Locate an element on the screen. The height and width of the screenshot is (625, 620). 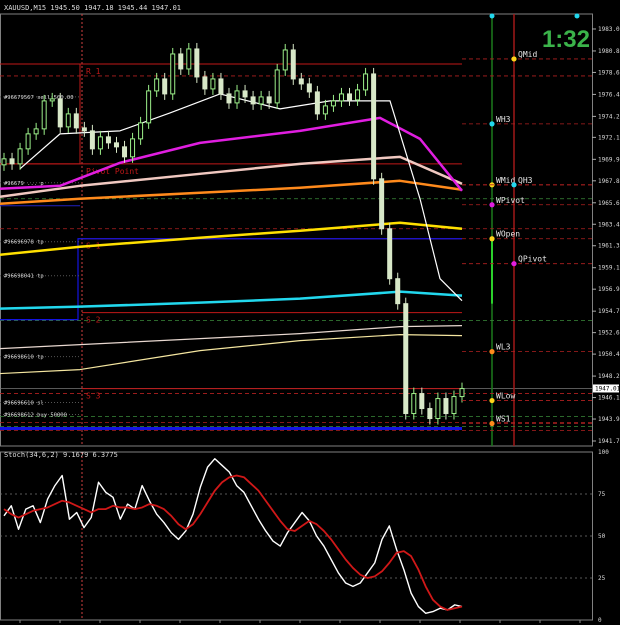
price-tick-label: 1963.45 is located at coordinates (609, 224).